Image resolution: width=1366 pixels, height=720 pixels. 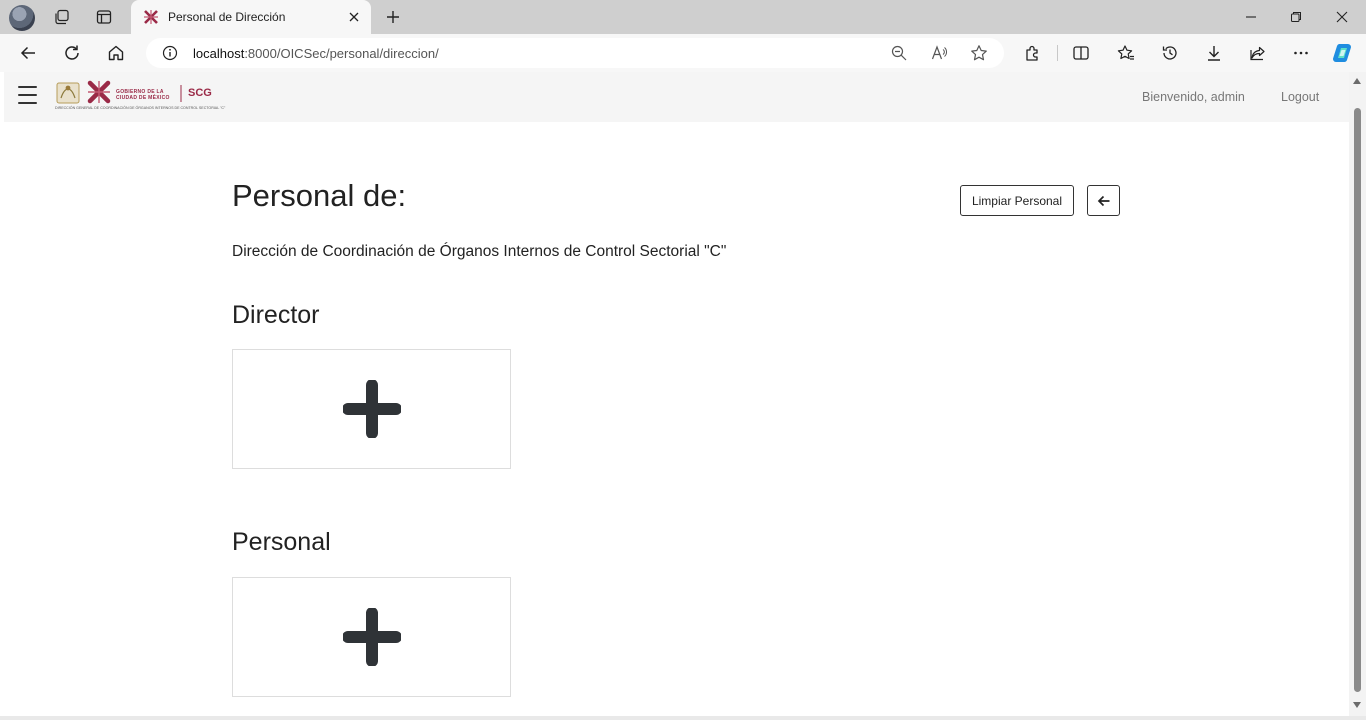 I want to click on back-button, so click(x=1103, y=200).